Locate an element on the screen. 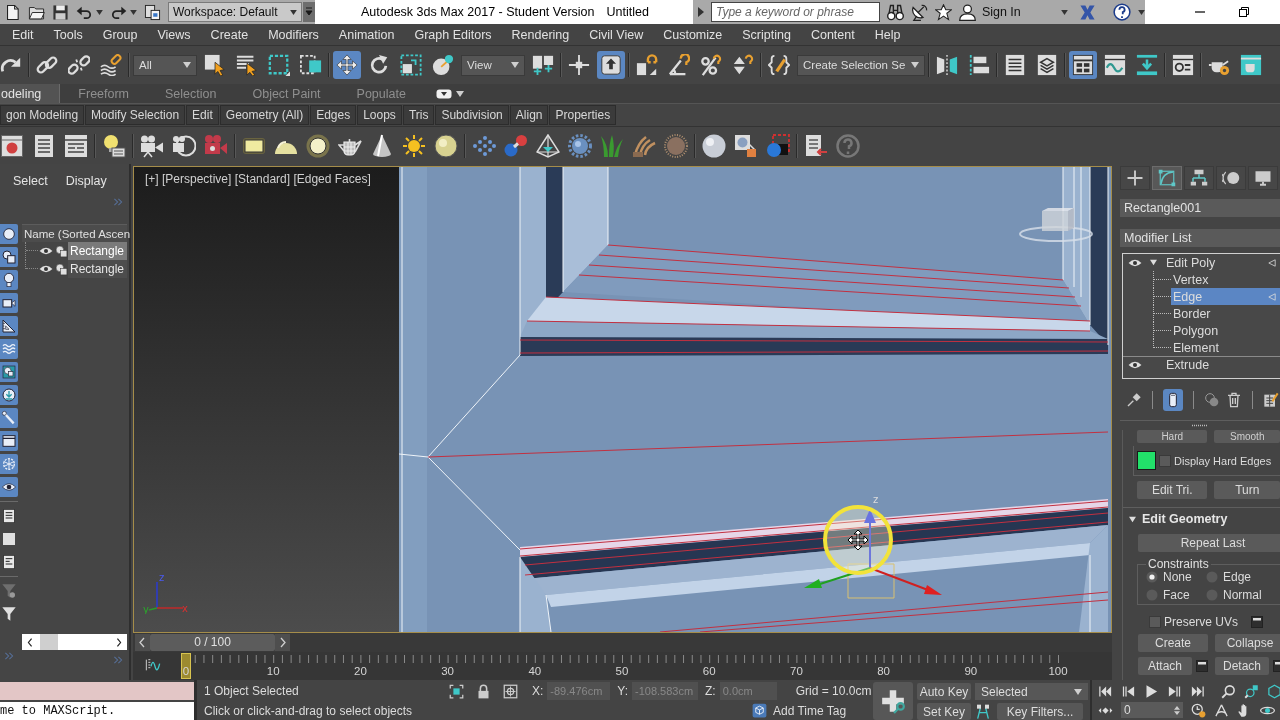  menu-item: Modifiers is located at coordinates (293, 34).